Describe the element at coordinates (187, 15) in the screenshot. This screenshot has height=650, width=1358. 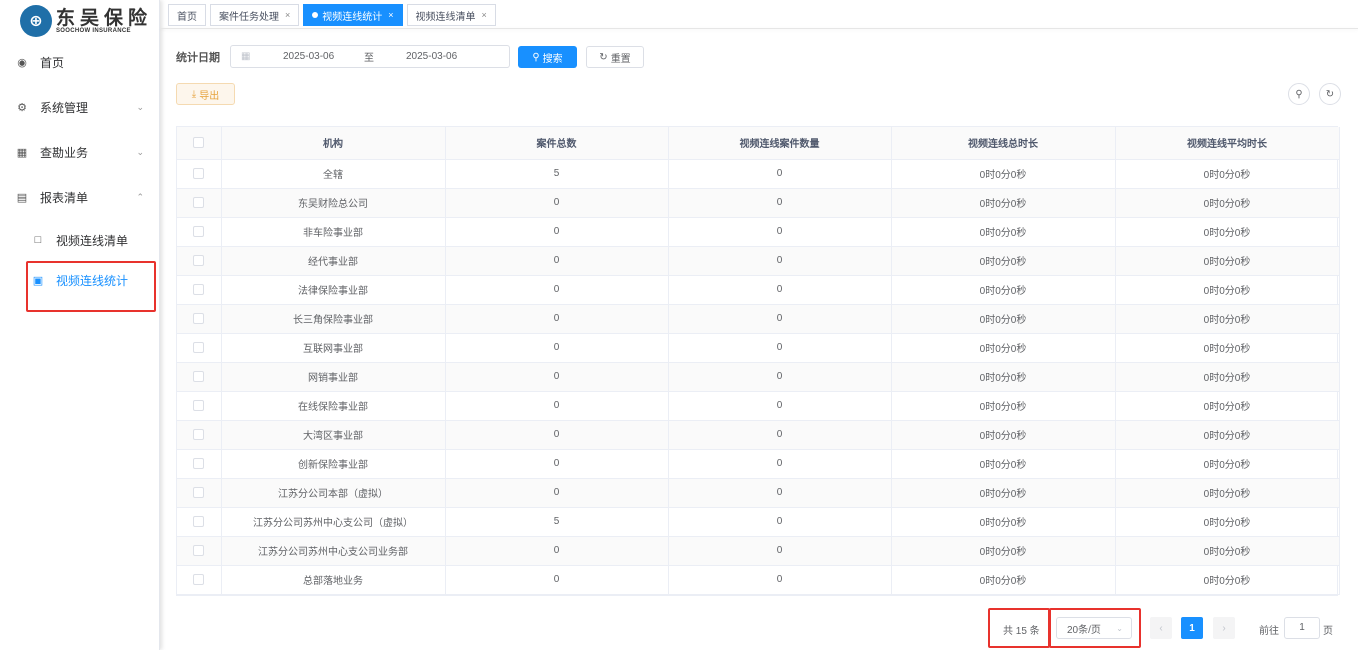
I see `tab-home: 首页` at that location.